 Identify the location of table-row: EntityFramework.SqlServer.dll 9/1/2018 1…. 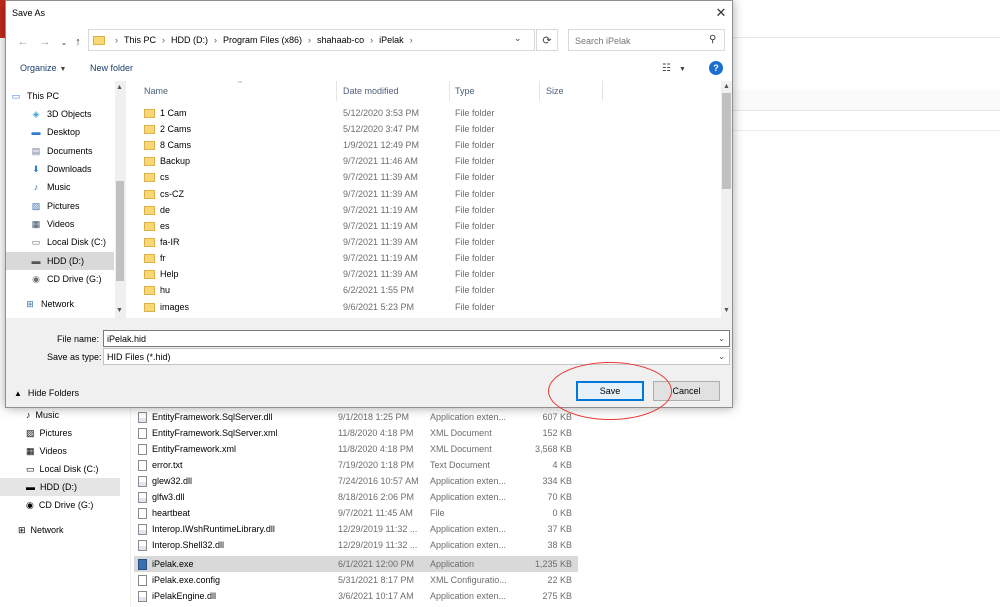
(356, 417).